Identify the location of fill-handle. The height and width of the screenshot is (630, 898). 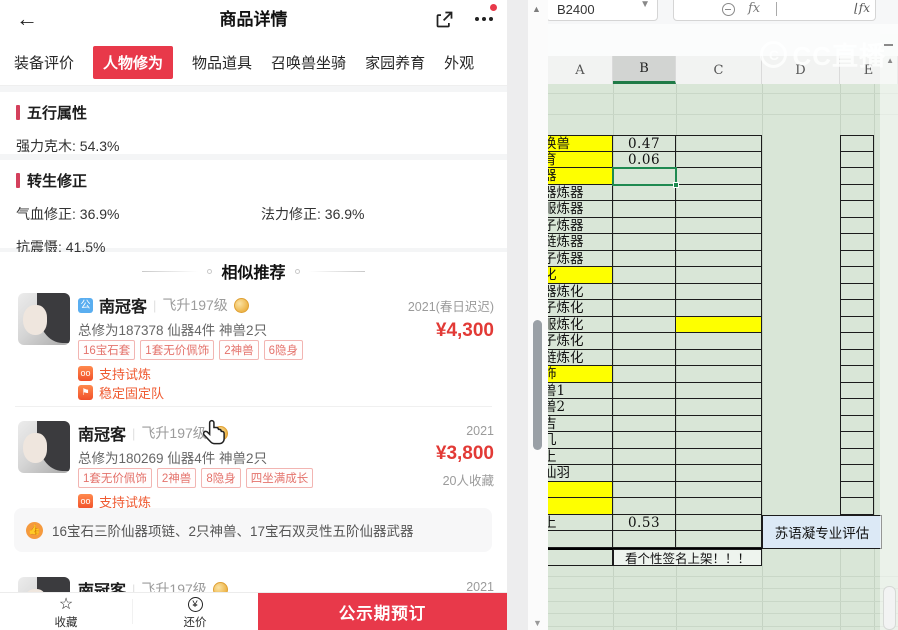
(676, 184).